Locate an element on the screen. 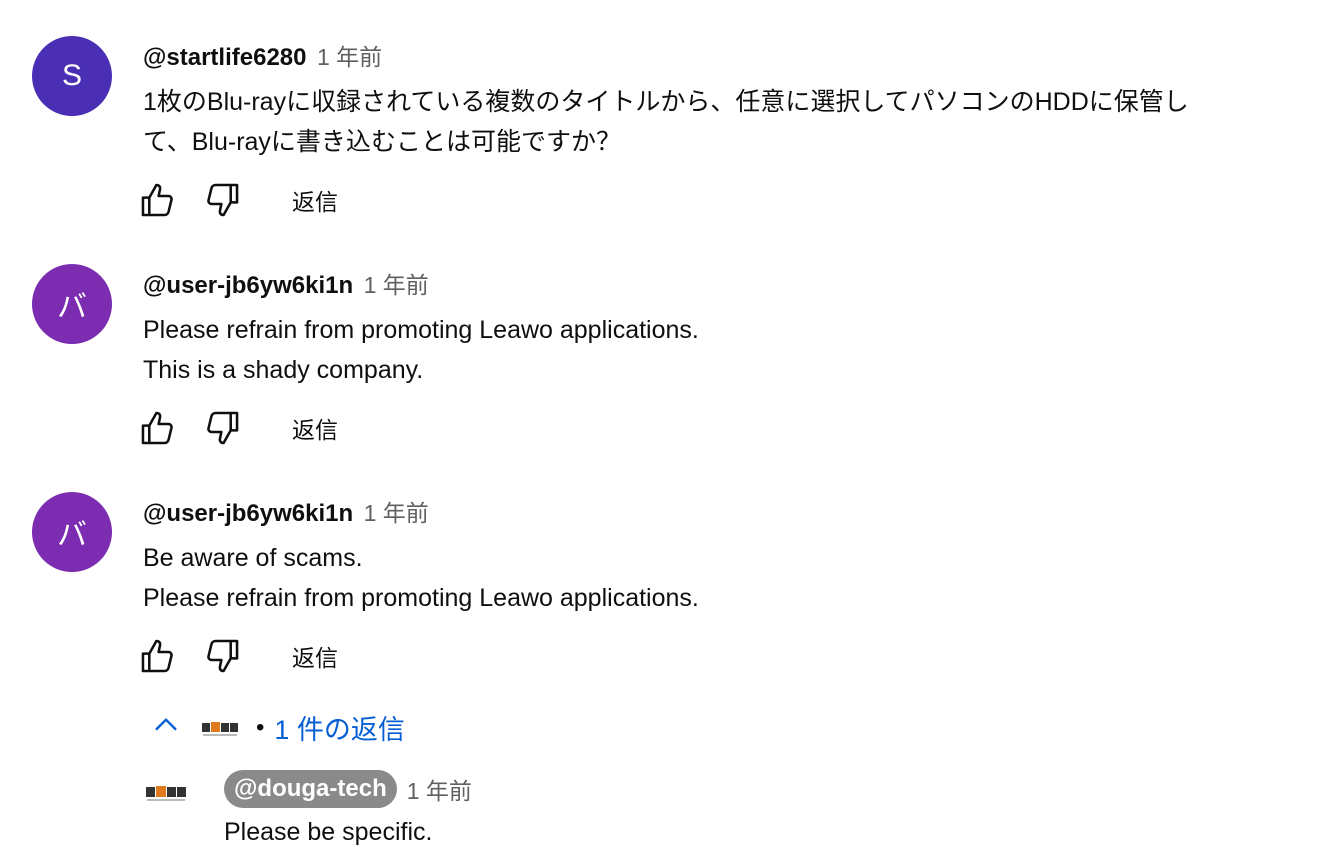 This screenshot has width=1322, height=852. replies-count-label: 1 件の返信 is located at coordinates (339, 727).